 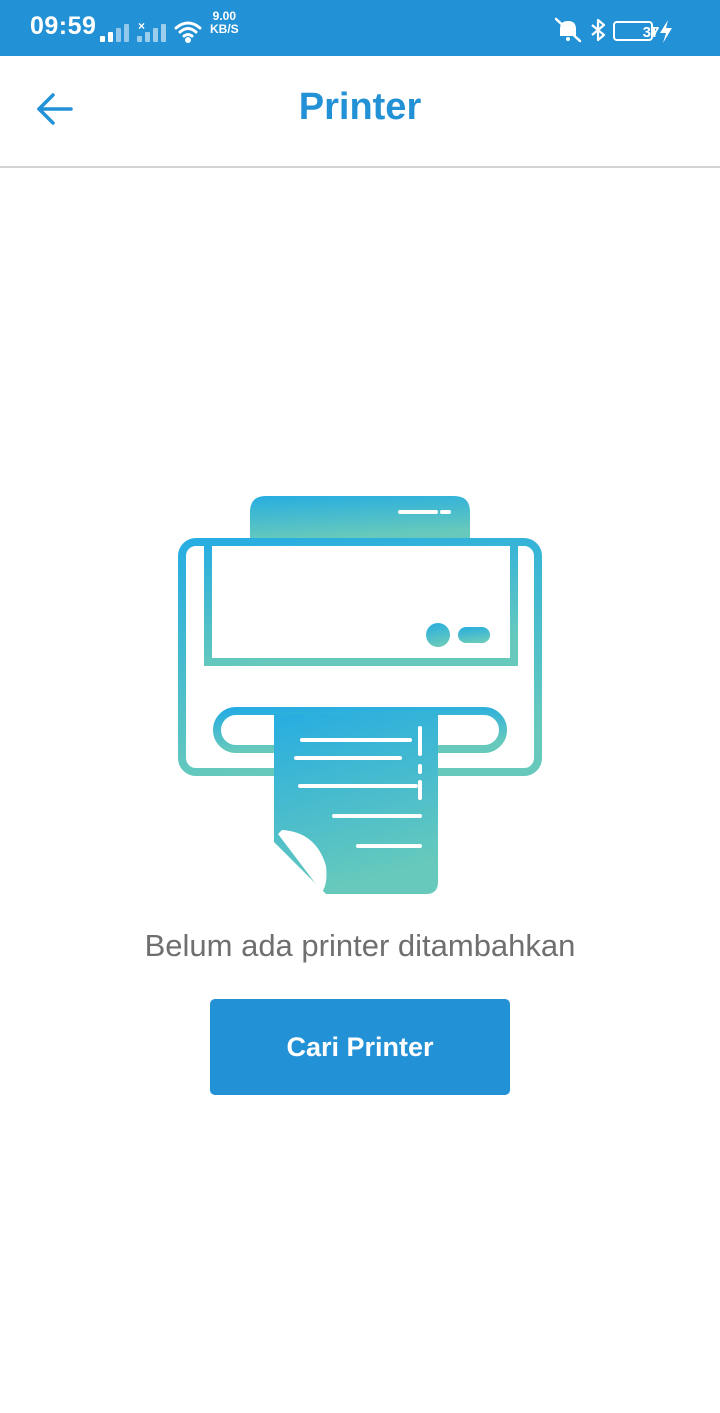 I want to click on wifi-icon, so click(x=188, y=32).